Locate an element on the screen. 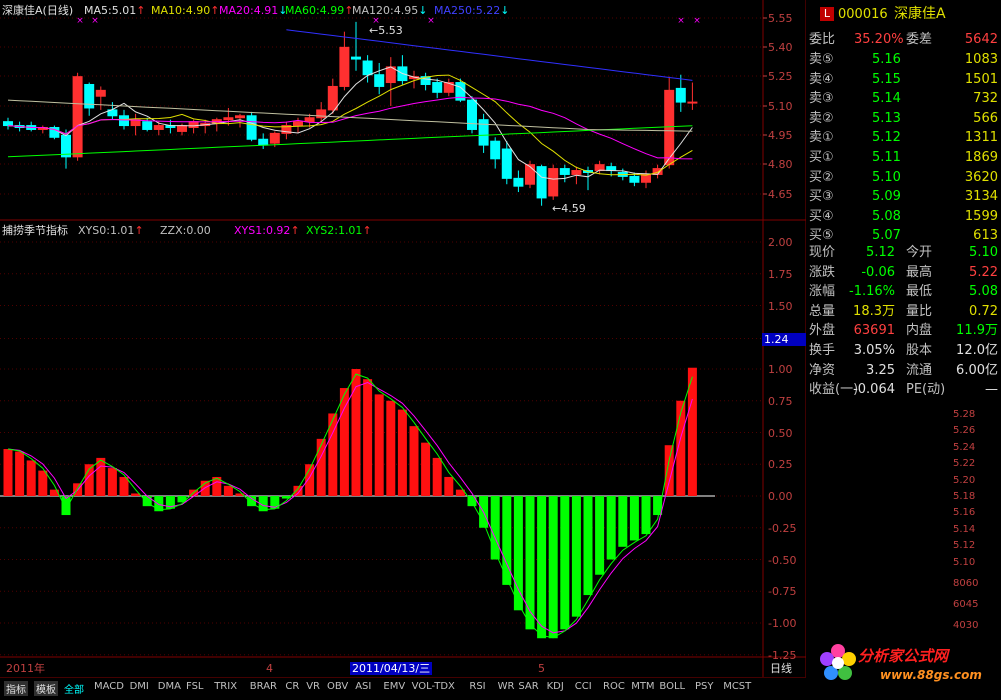  tab-全部: 全部 is located at coordinates (74, 688).